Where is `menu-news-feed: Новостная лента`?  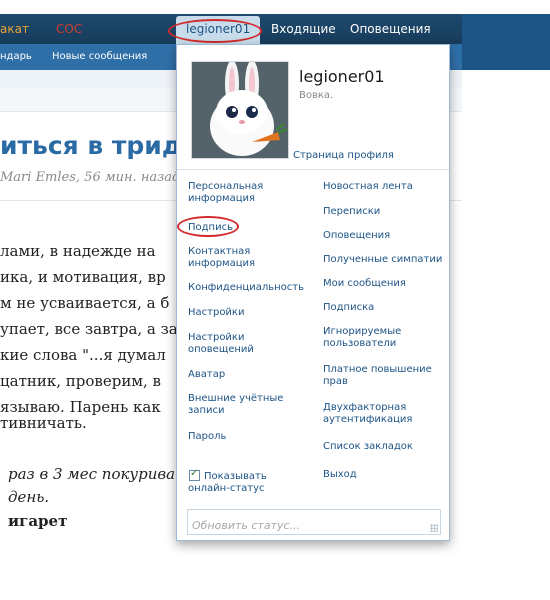
menu-news-feed: Новостная лента is located at coordinates (383, 187).